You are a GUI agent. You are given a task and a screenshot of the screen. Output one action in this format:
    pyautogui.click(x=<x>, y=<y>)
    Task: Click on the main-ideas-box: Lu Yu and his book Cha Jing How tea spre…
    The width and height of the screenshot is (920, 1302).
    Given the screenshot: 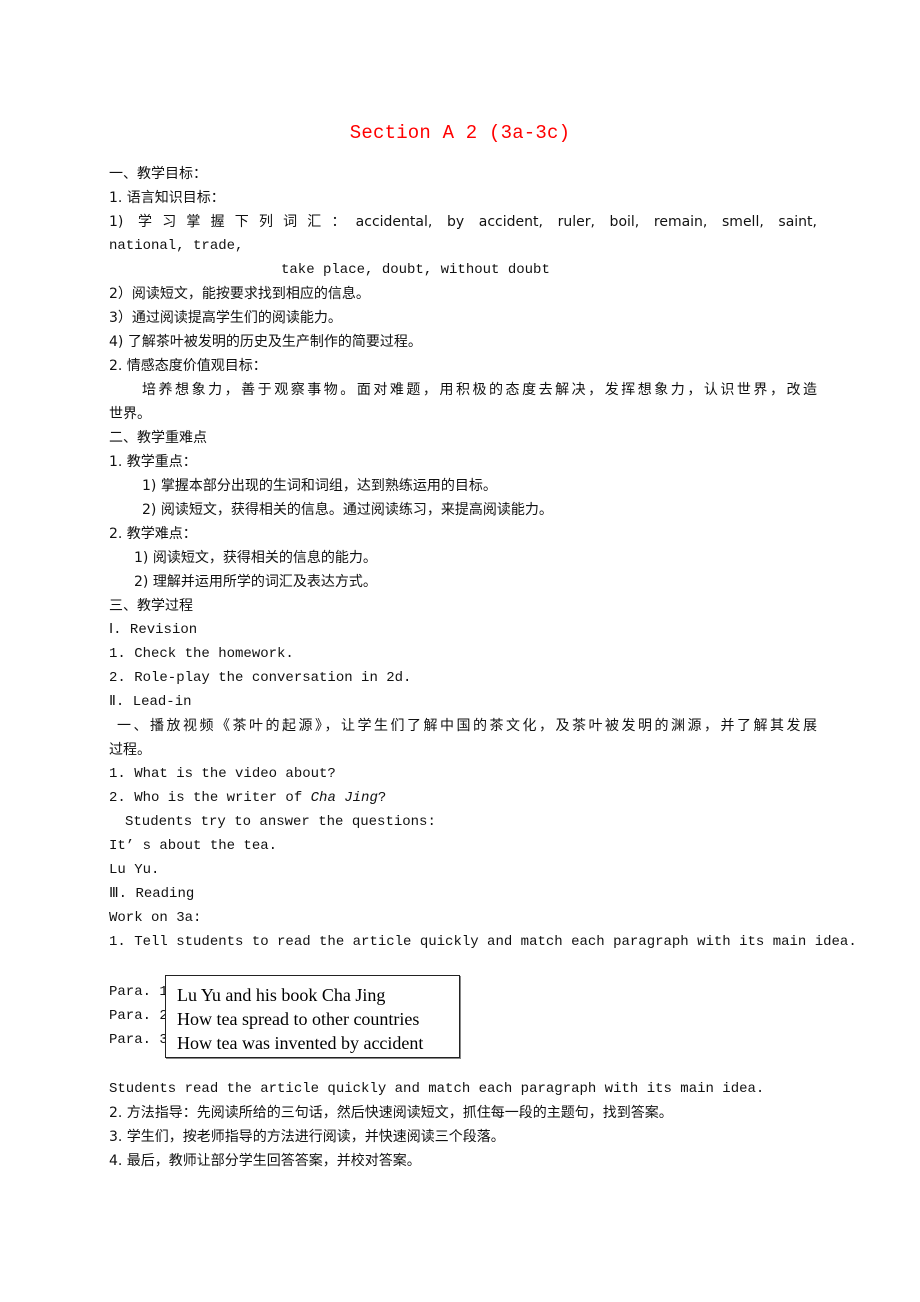 What is the action you would take?
    pyautogui.click(x=312, y=1016)
    